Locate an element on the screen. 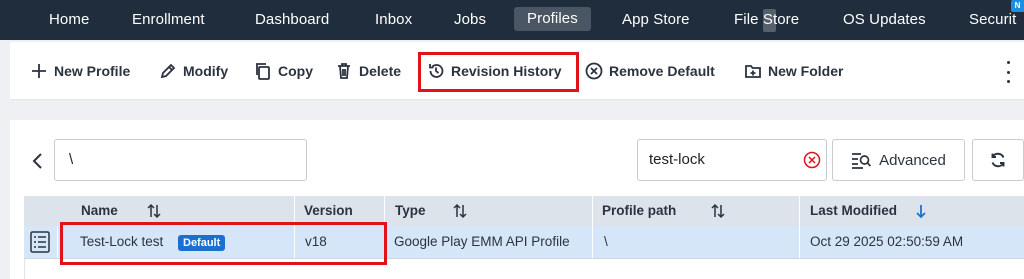  modify-label: Modify is located at coordinates (206, 71).